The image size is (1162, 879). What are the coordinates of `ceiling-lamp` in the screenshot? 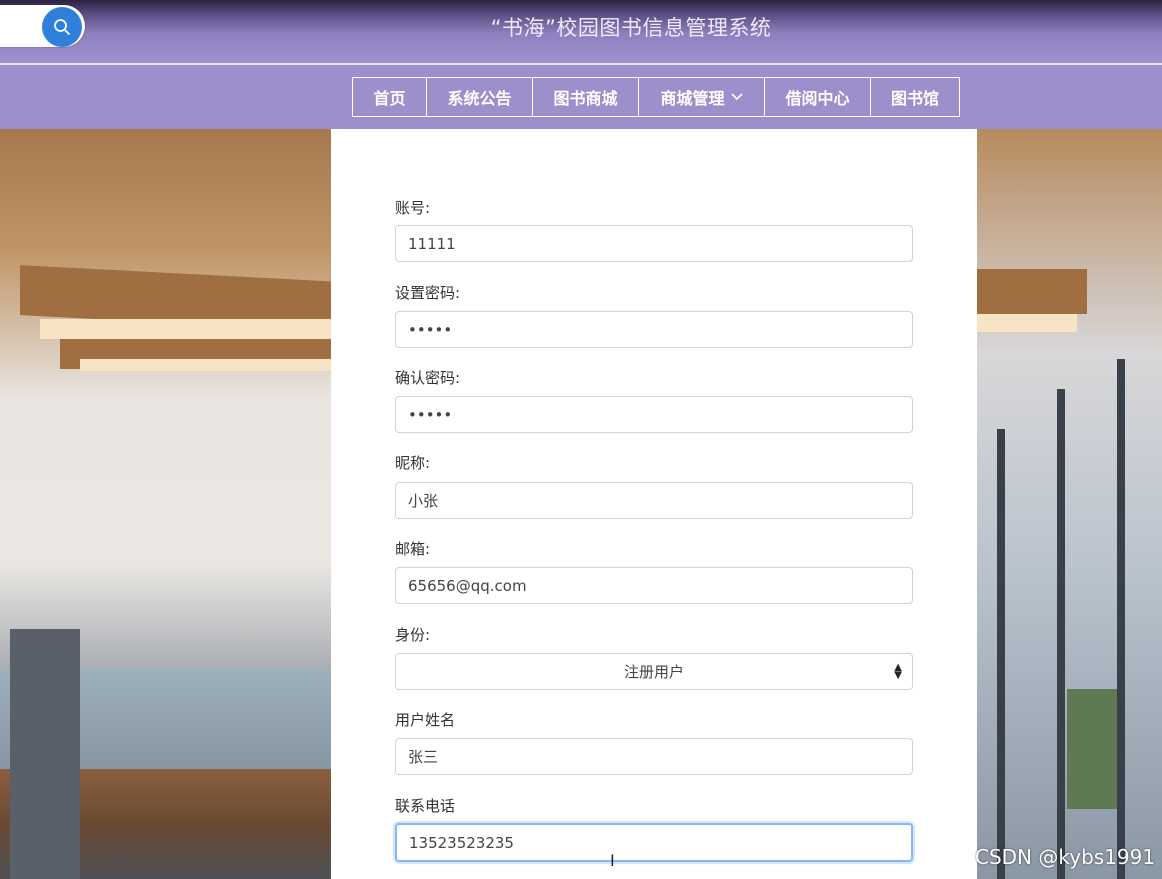 It's located at (1032, 291).